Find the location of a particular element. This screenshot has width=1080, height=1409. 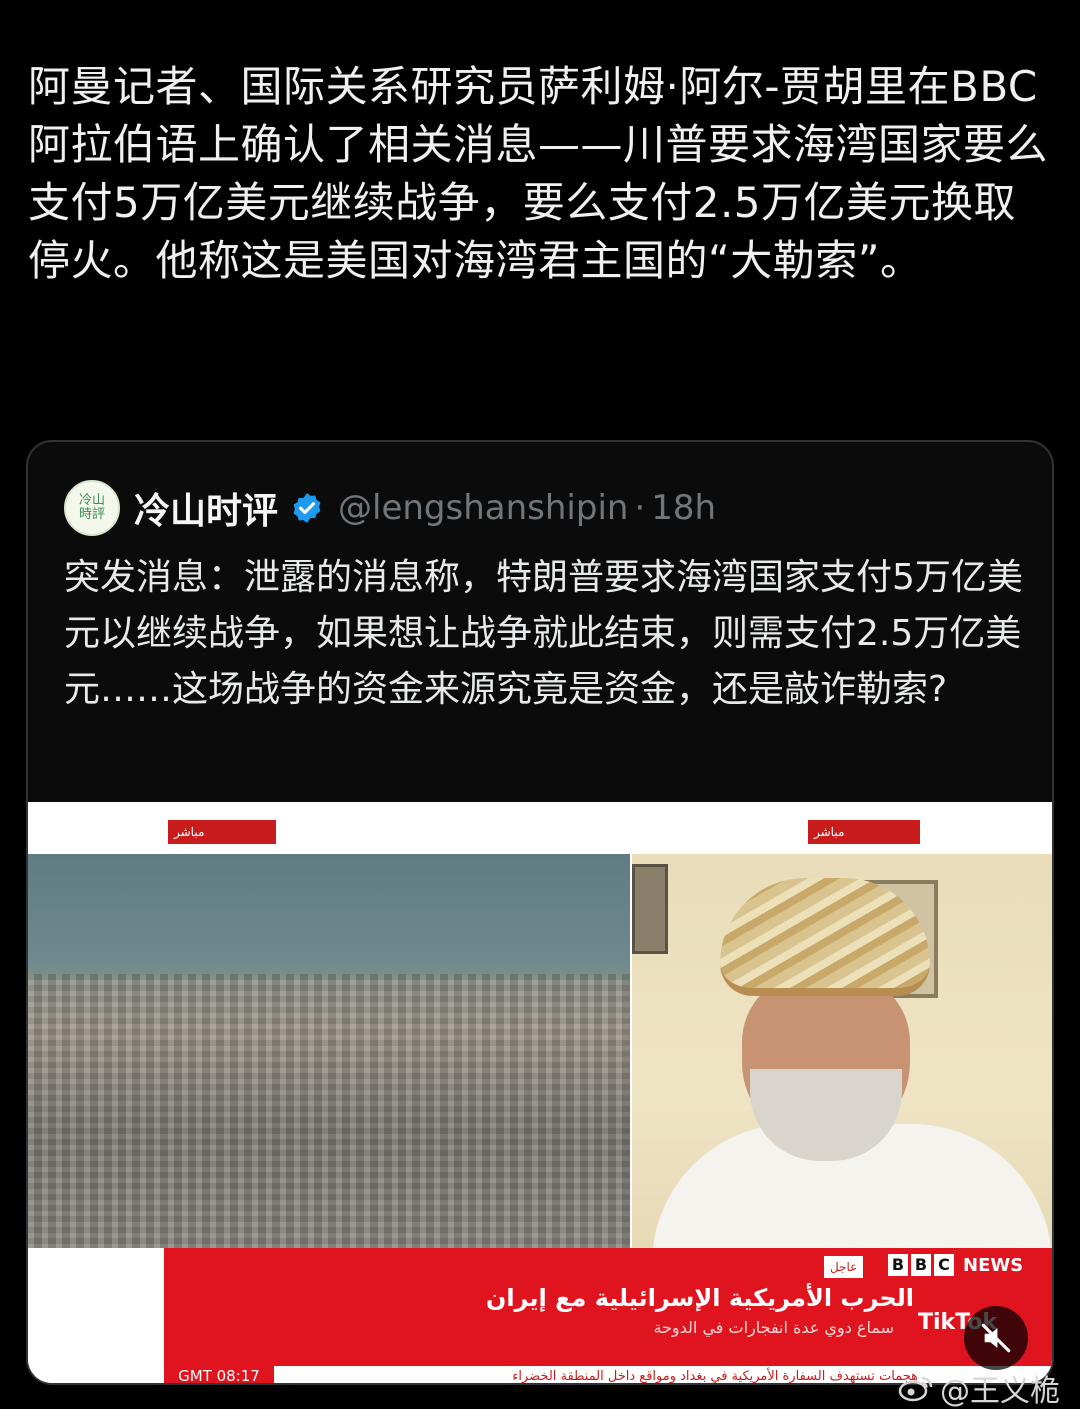

arabic-subline: سماع دوي عدة انفجارات في الدوحة is located at coordinates (773, 1327).